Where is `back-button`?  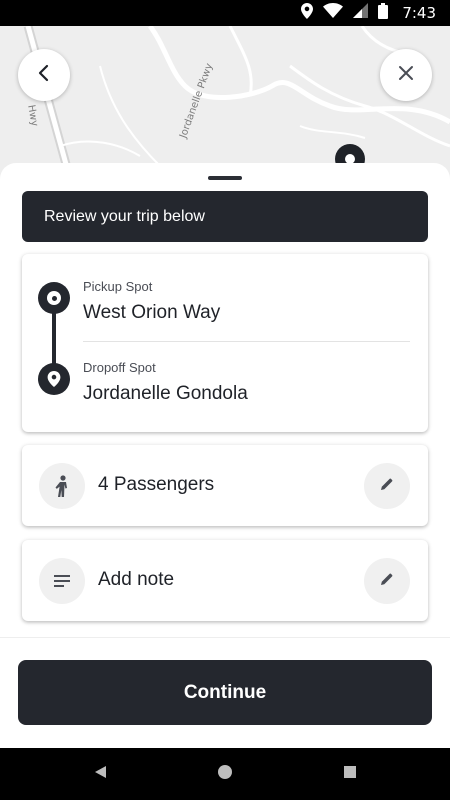
back-button is located at coordinates (44, 75).